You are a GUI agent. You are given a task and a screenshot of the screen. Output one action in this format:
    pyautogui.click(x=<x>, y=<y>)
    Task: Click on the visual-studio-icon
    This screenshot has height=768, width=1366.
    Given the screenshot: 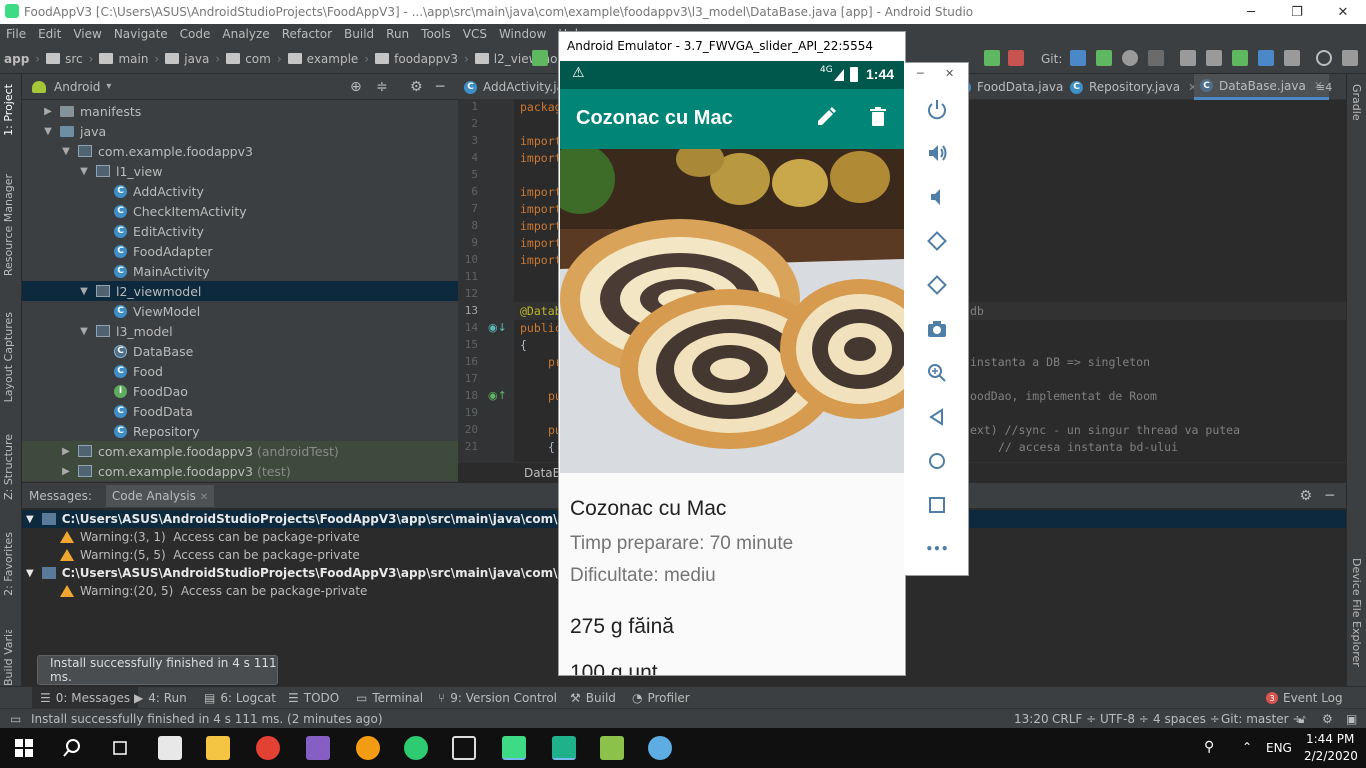 What is the action you would take?
    pyautogui.click(x=318, y=748)
    